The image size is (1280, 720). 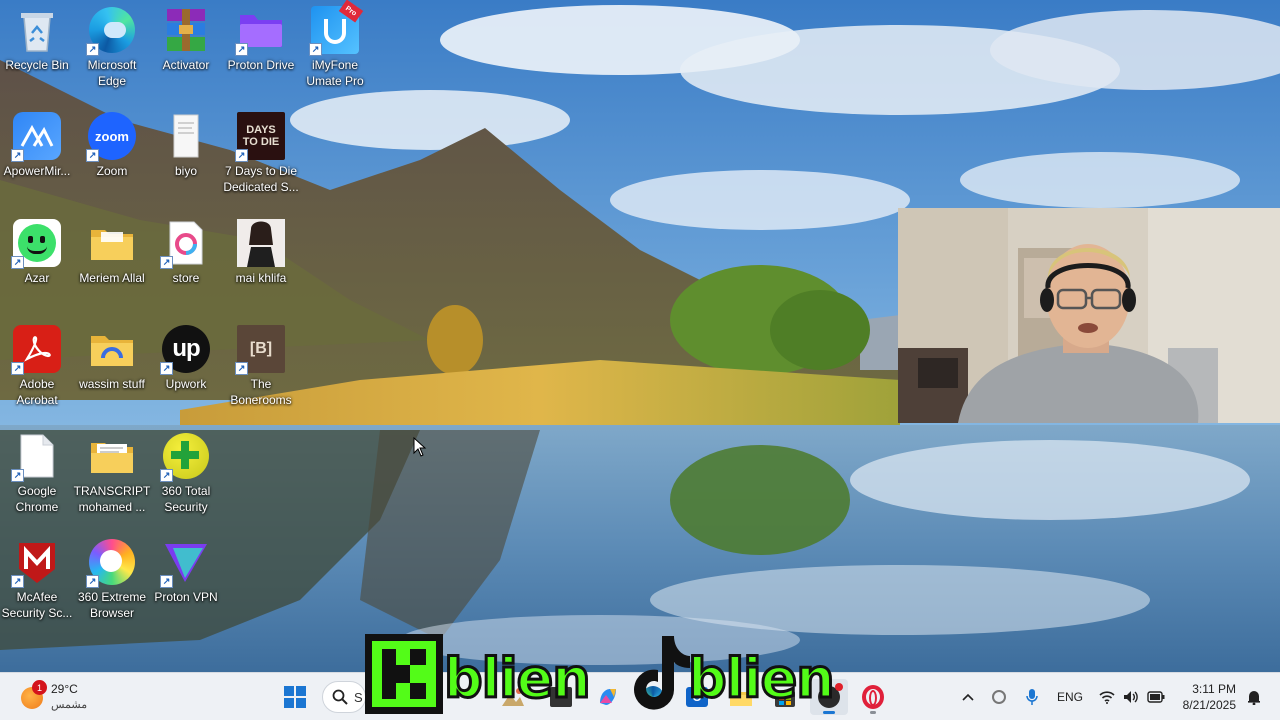 I want to click on webcam-overlay, so click(x=1089, y=315).